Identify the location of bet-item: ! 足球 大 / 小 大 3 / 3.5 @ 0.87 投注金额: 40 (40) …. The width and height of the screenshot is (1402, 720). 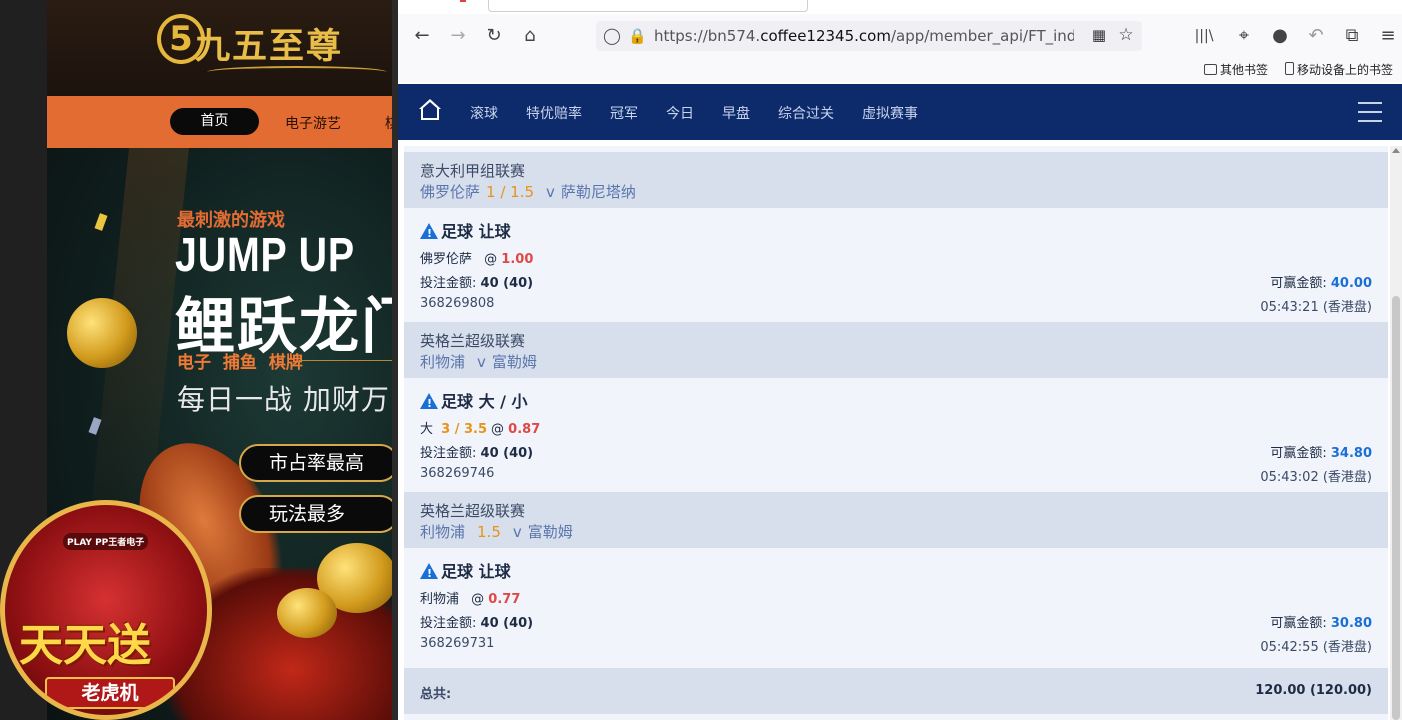
(896, 435).